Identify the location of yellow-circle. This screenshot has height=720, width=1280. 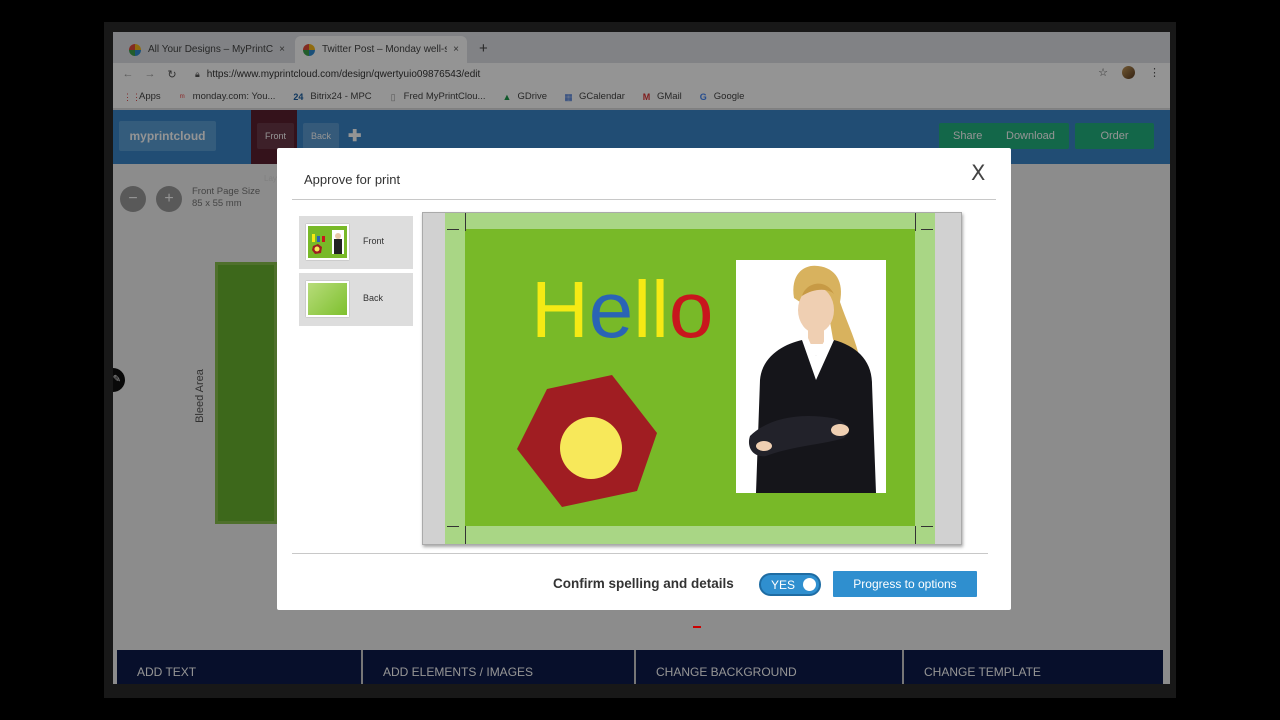
(591, 448).